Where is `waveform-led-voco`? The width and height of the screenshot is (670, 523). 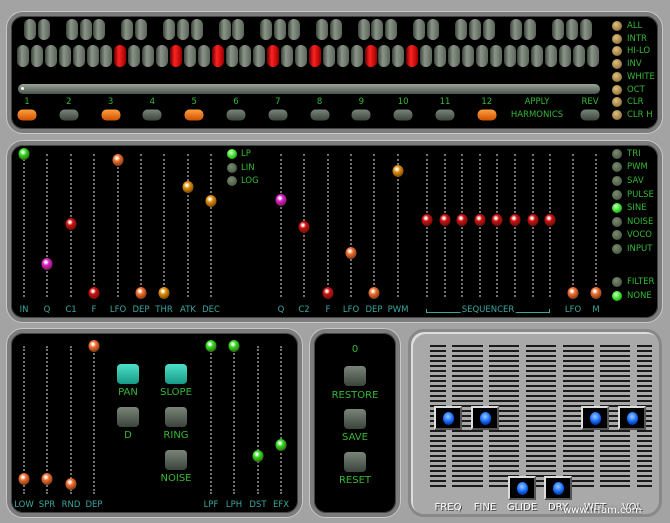 waveform-led-voco is located at coordinates (617, 235).